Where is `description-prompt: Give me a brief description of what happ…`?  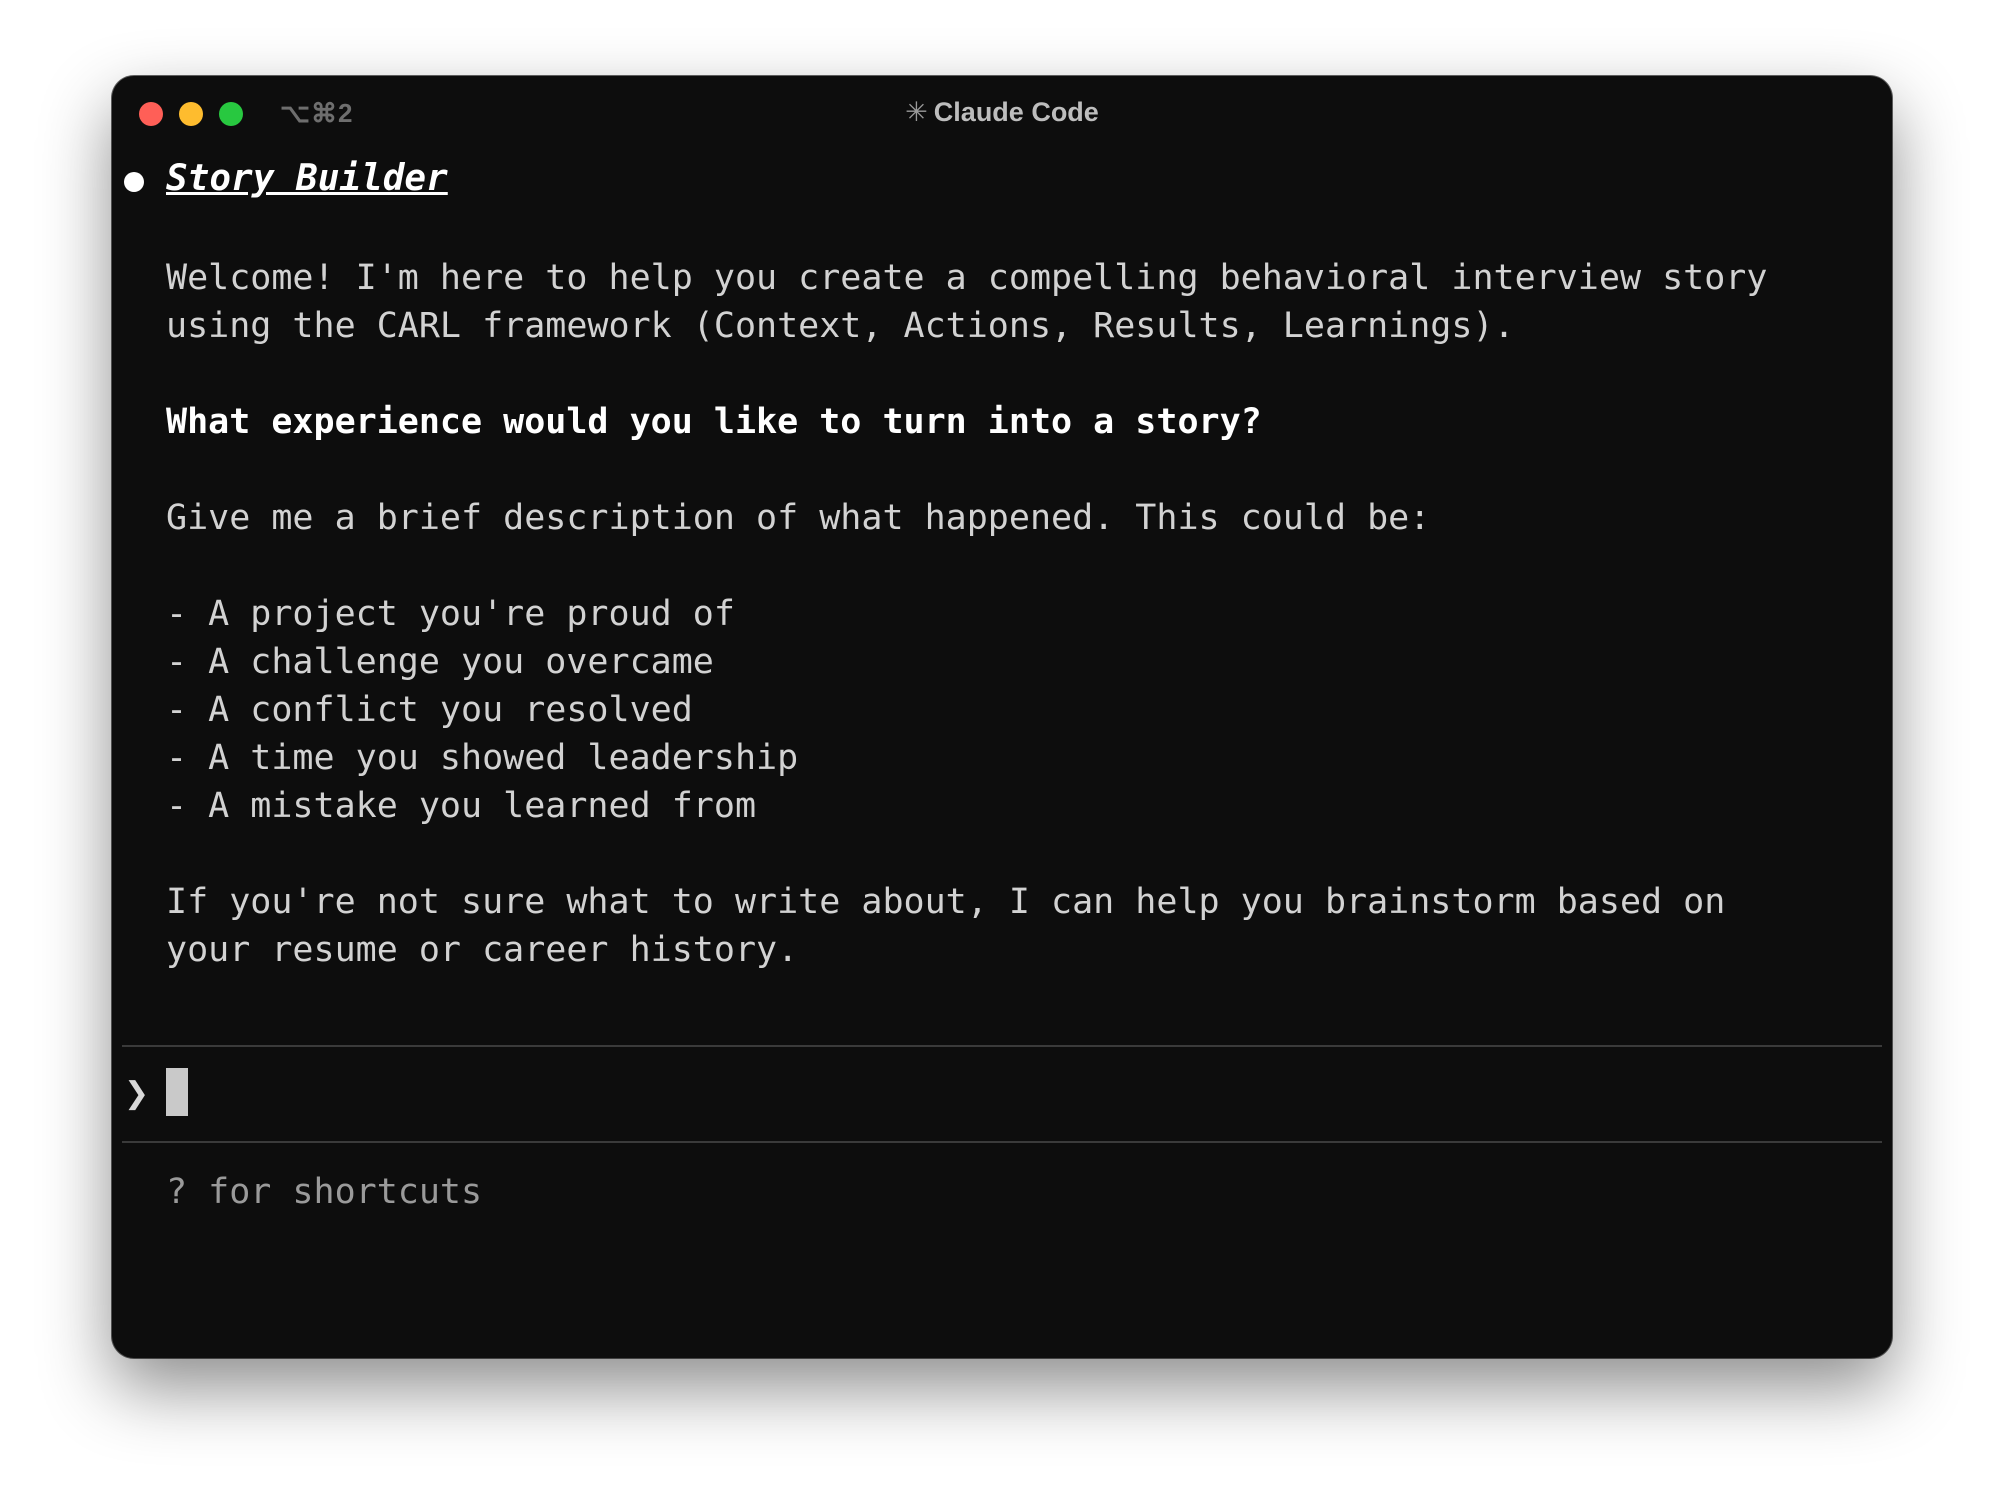 description-prompt: Give me a brief description of what happ… is located at coordinates (798, 518).